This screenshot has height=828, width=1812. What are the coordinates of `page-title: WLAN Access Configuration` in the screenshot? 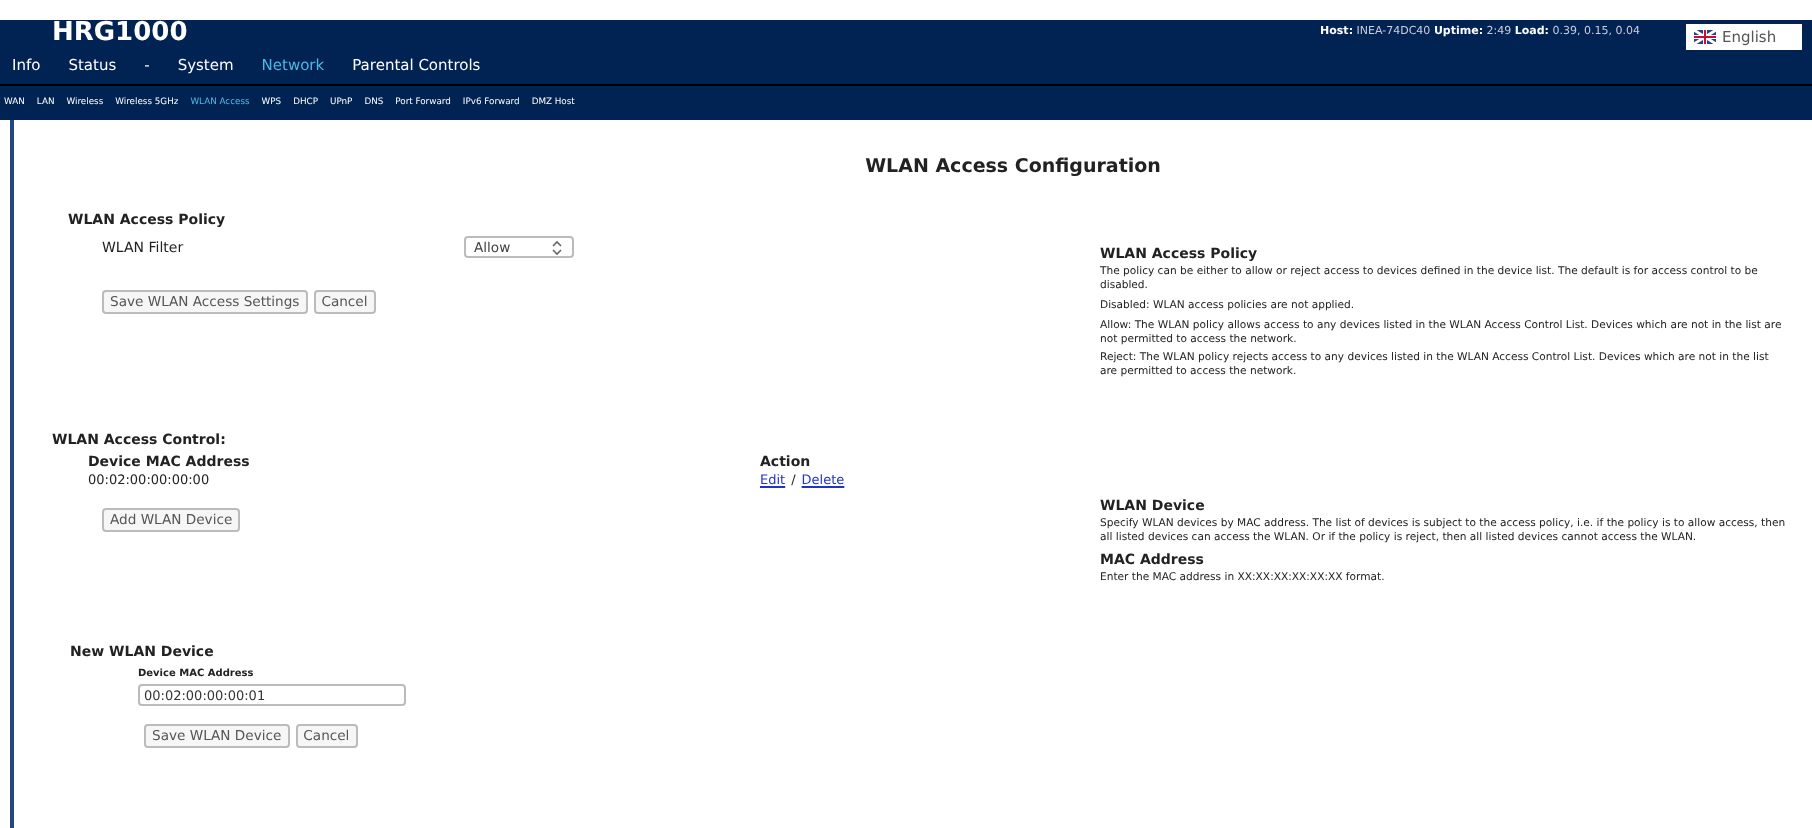 It's located at (1013, 166).